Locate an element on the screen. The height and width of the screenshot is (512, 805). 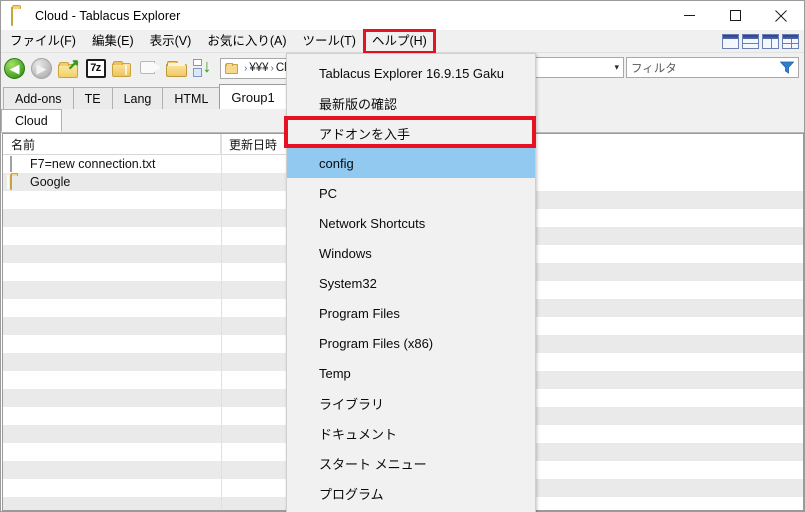
column-header-date: 更新日時 is located at coordinates (255, 144).